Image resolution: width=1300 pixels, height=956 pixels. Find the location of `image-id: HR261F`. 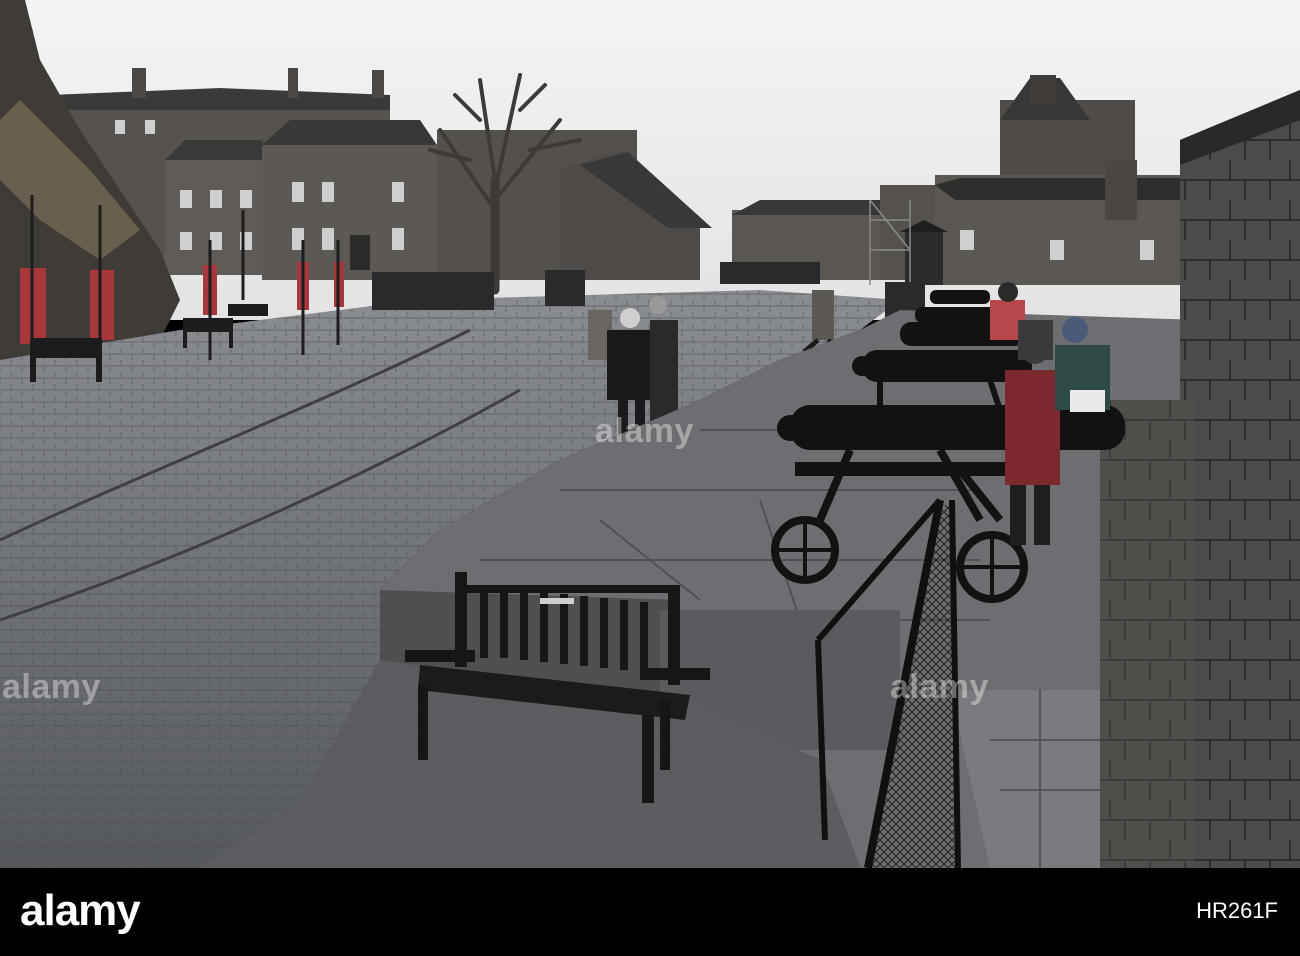

image-id: HR261F is located at coordinates (1237, 910).